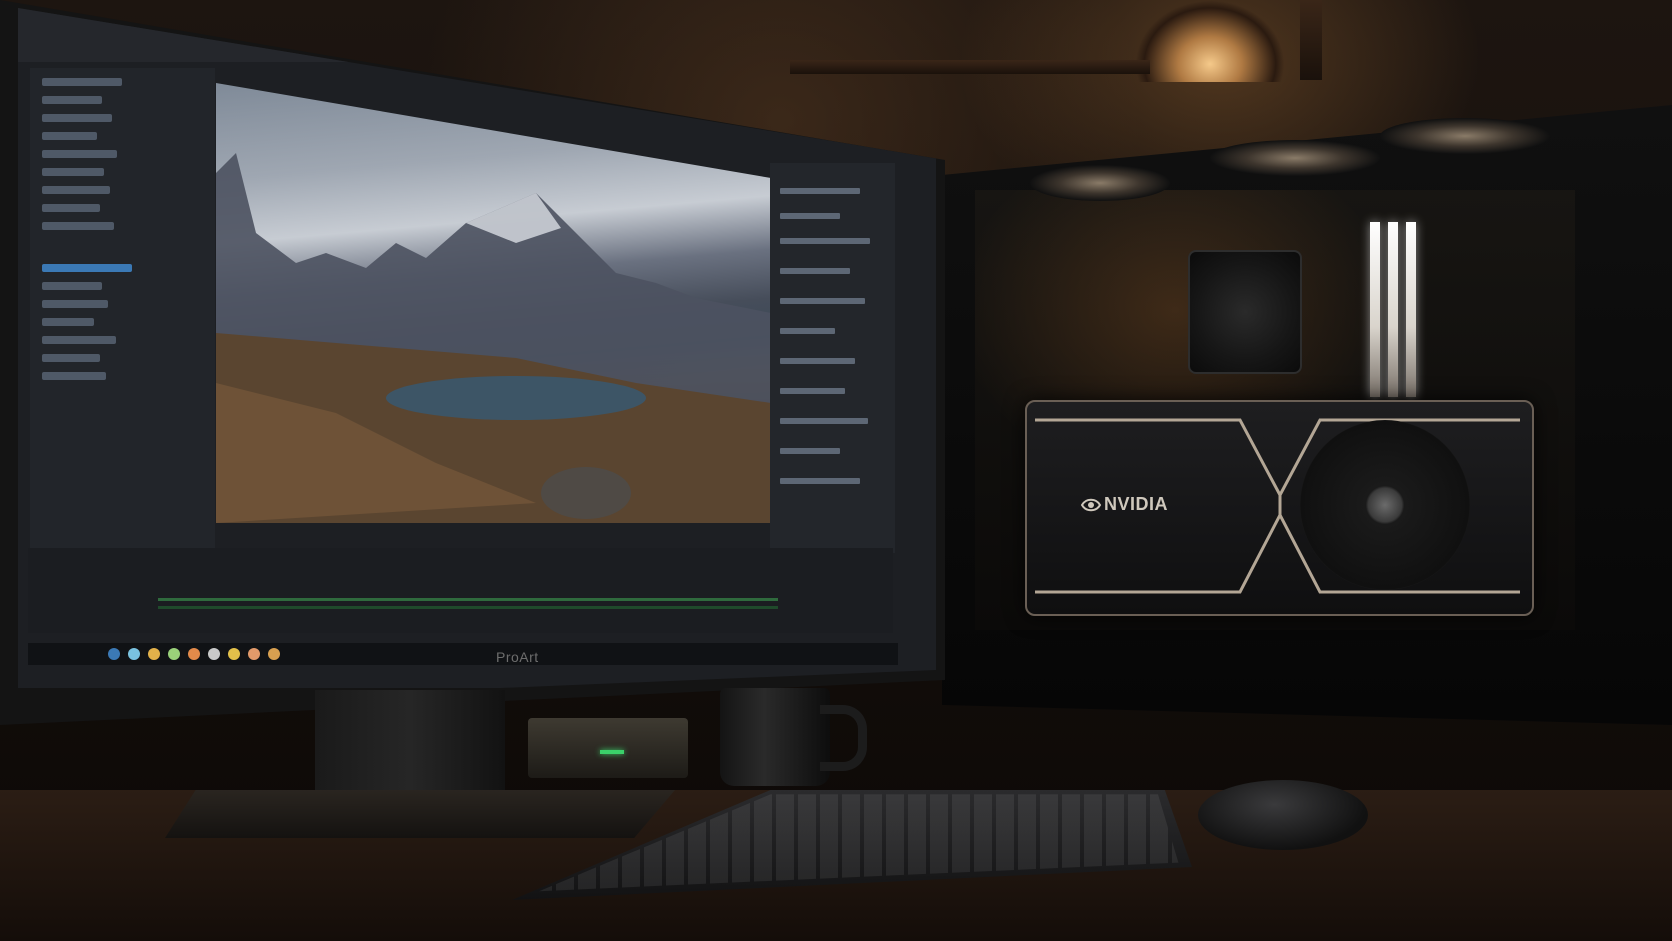 The height and width of the screenshot is (941, 1672). I want to click on nvidia-logo-icon, so click(1091, 505).